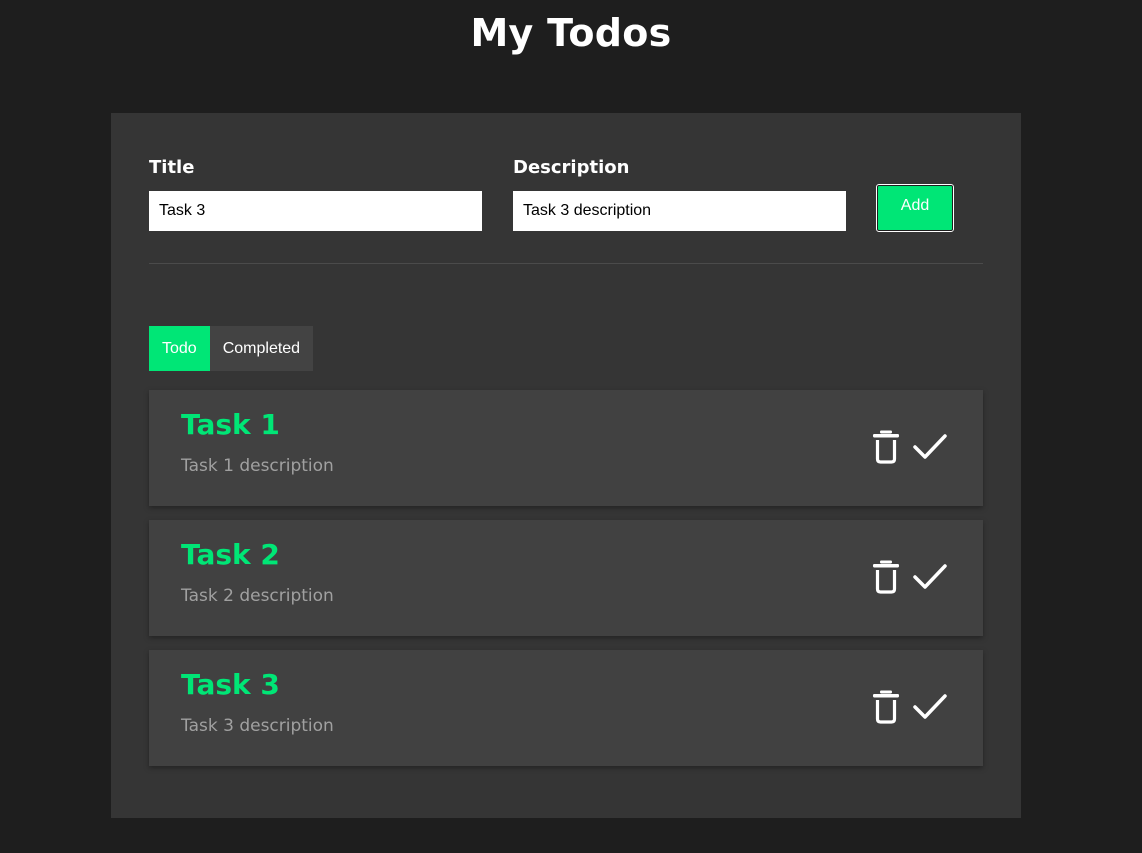 This screenshot has width=1142, height=853. What do you see at coordinates (230, 424) in the screenshot?
I see `todo-title: Task 1` at bounding box center [230, 424].